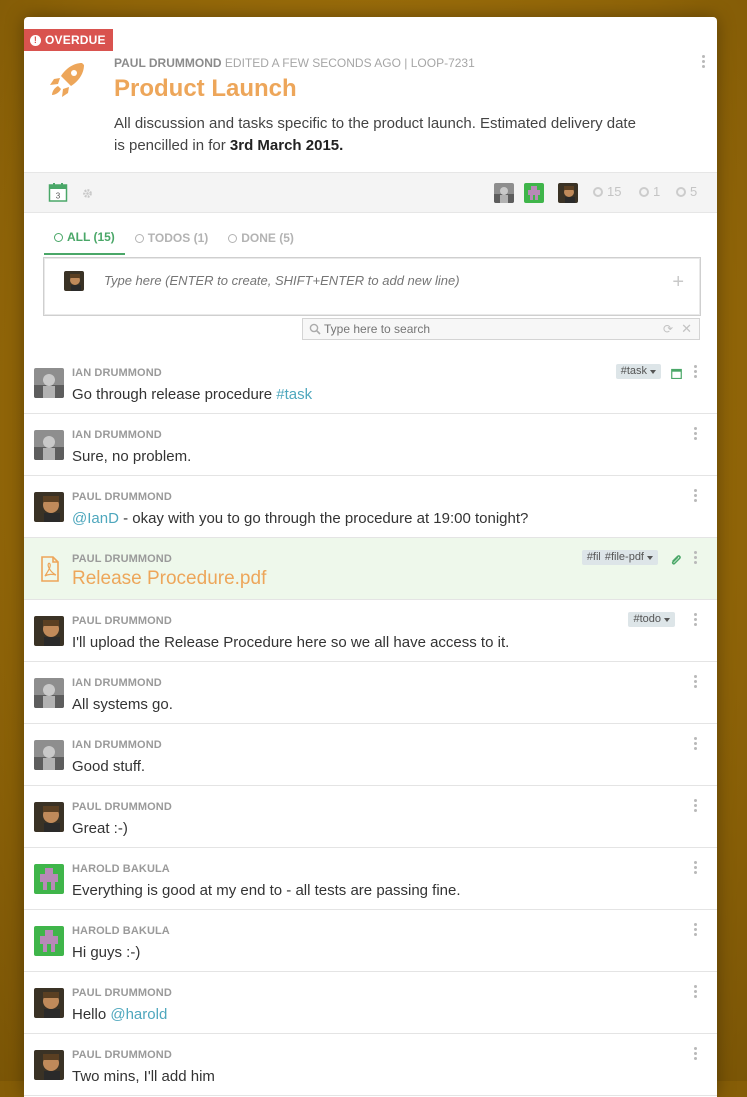  What do you see at coordinates (676, 373) in the screenshot?
I see `calendar-icon` at bounding box center [676, 373].